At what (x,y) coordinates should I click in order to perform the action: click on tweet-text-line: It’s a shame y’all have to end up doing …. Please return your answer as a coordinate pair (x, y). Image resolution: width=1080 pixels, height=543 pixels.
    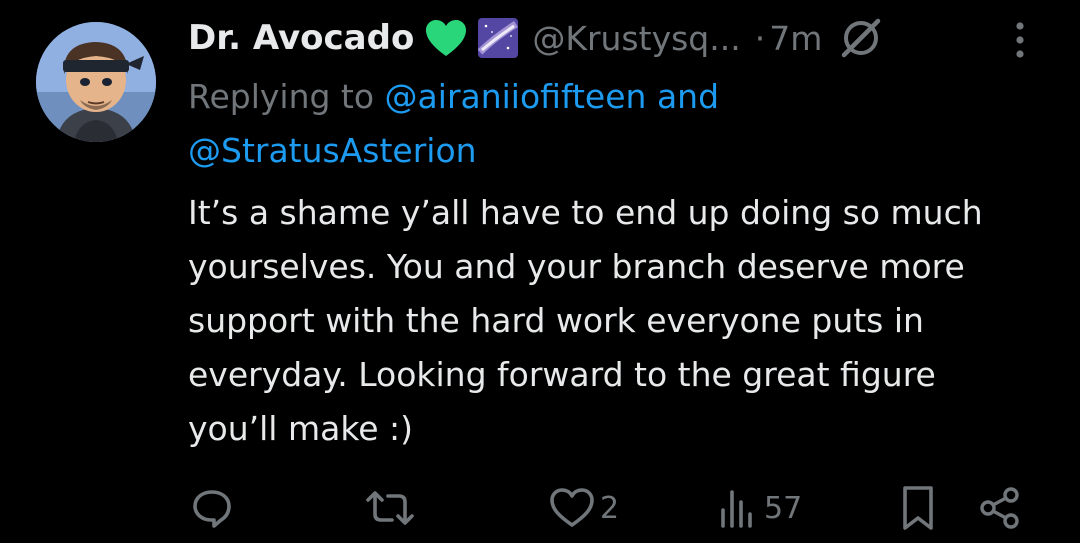
    Looking at the image, I should click on (585, 212).